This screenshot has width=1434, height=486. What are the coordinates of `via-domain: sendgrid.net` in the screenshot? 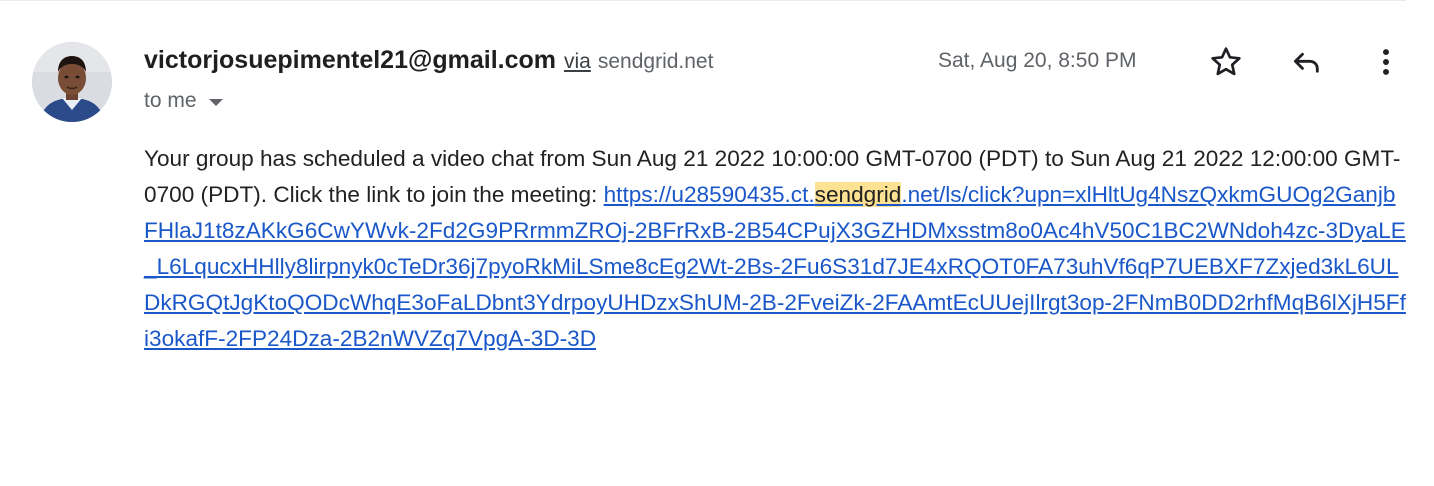 It's located at (655, 61).